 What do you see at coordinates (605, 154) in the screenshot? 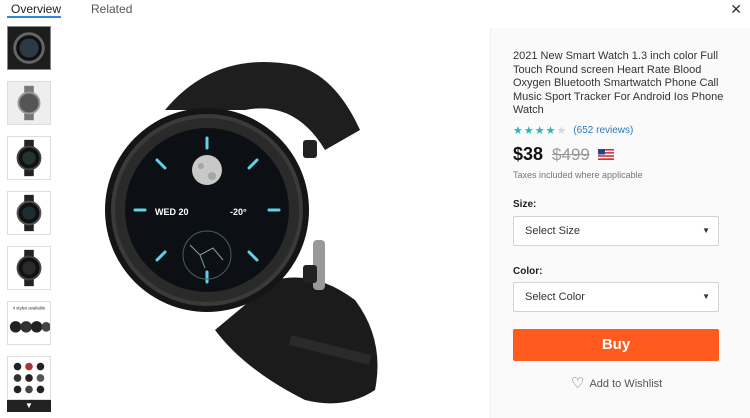
I see `us-flag-icon` at bounding box center [605, 154].